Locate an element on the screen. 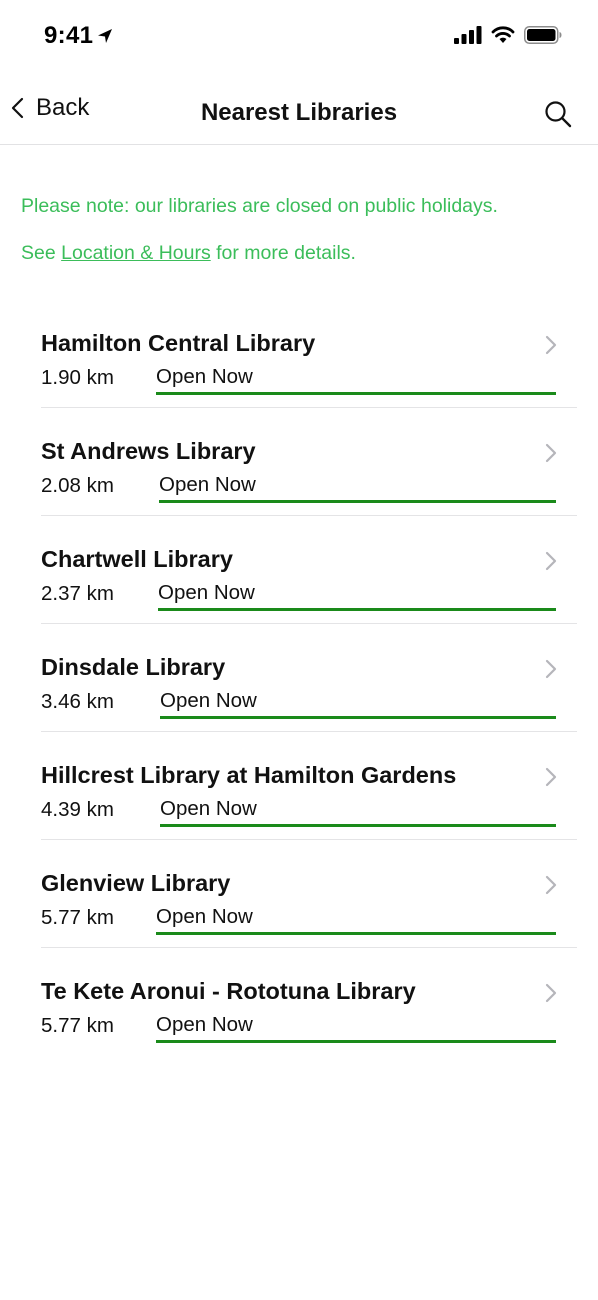 The image size is (598, 1300). location-arrow-icon is located at coordinates (105, 36).